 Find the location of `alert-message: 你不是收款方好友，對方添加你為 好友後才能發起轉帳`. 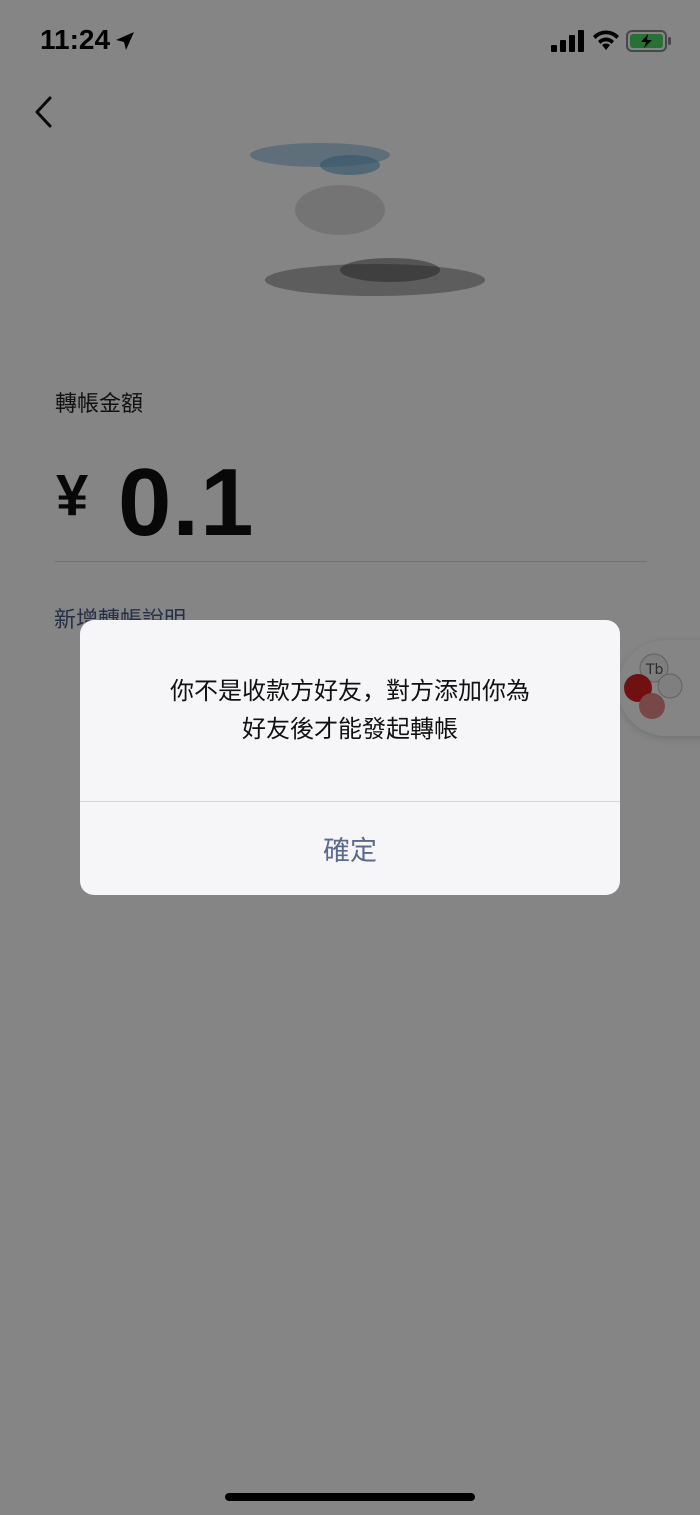

alert-message: 你不是收款方好友，對方添加你為 好友後才能發起轉帳 is located at coordinates (350, 710).